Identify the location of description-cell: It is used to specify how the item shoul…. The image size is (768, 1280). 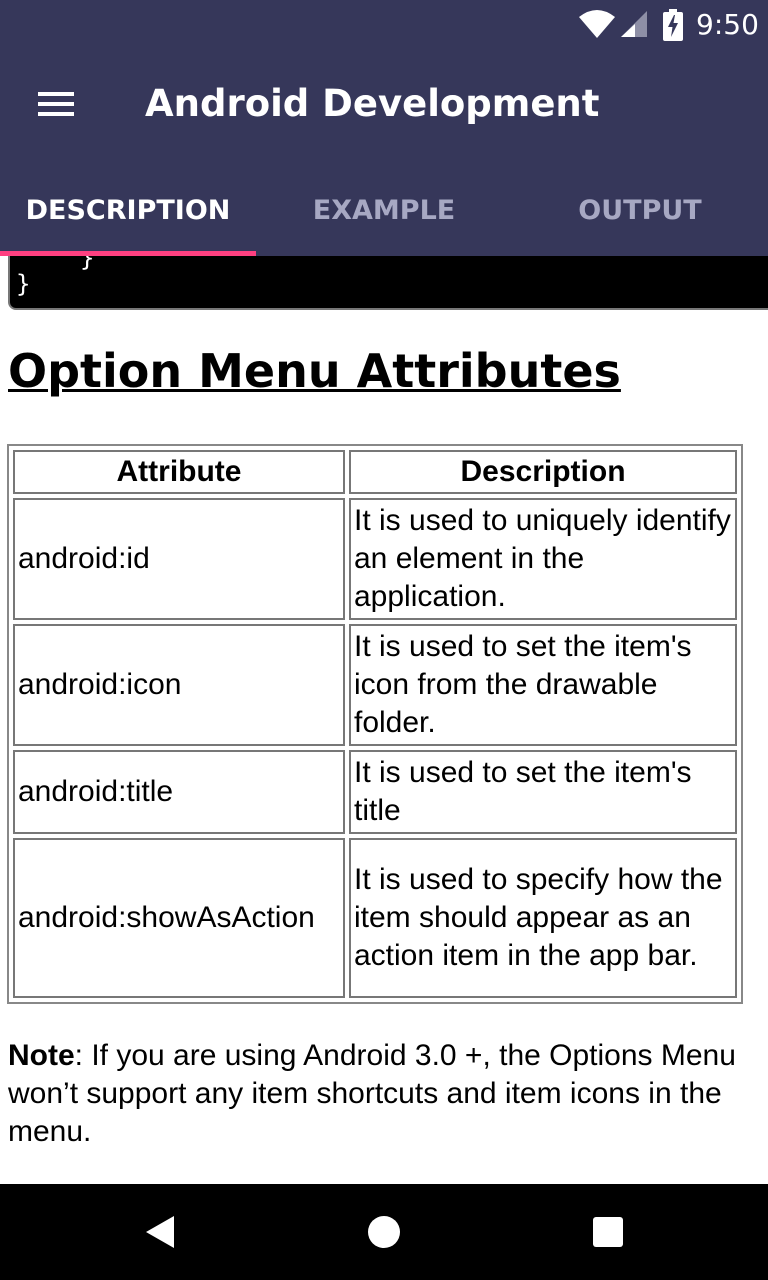
(543, 918).